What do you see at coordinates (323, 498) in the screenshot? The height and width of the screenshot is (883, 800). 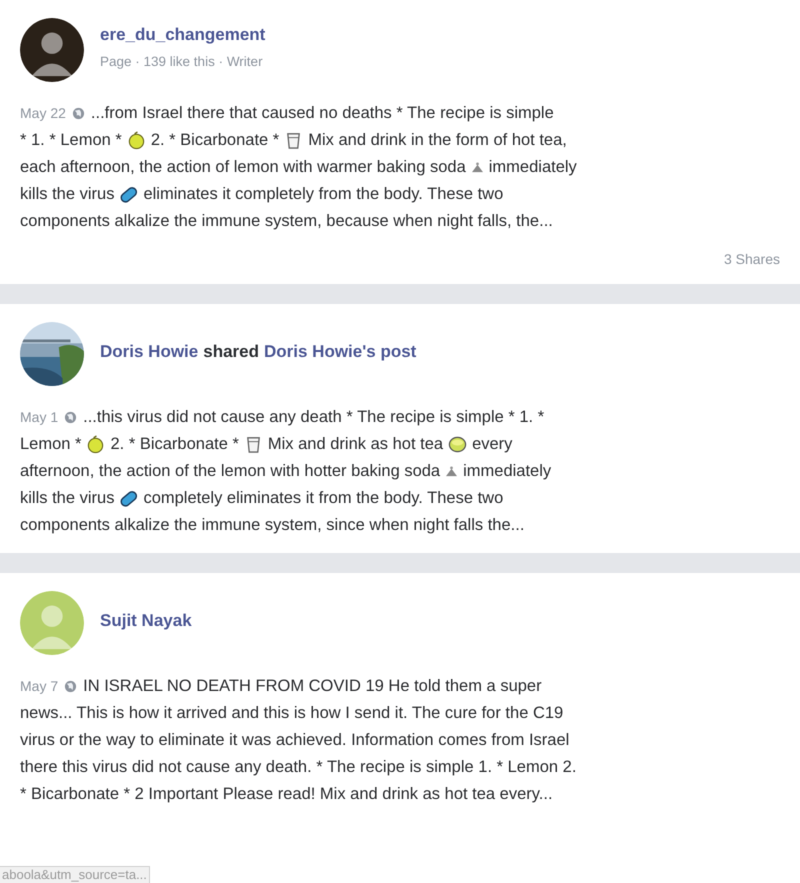 I see `post-text: completely eliminates it from the body. These two` at bounding box center [323, 498].